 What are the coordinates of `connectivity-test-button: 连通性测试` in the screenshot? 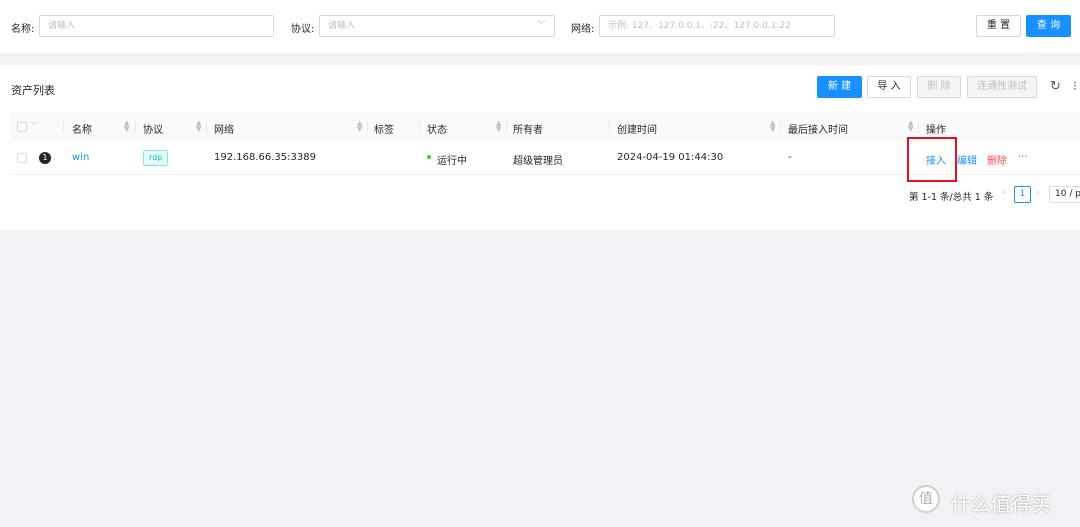 It's located at (1002, 87).